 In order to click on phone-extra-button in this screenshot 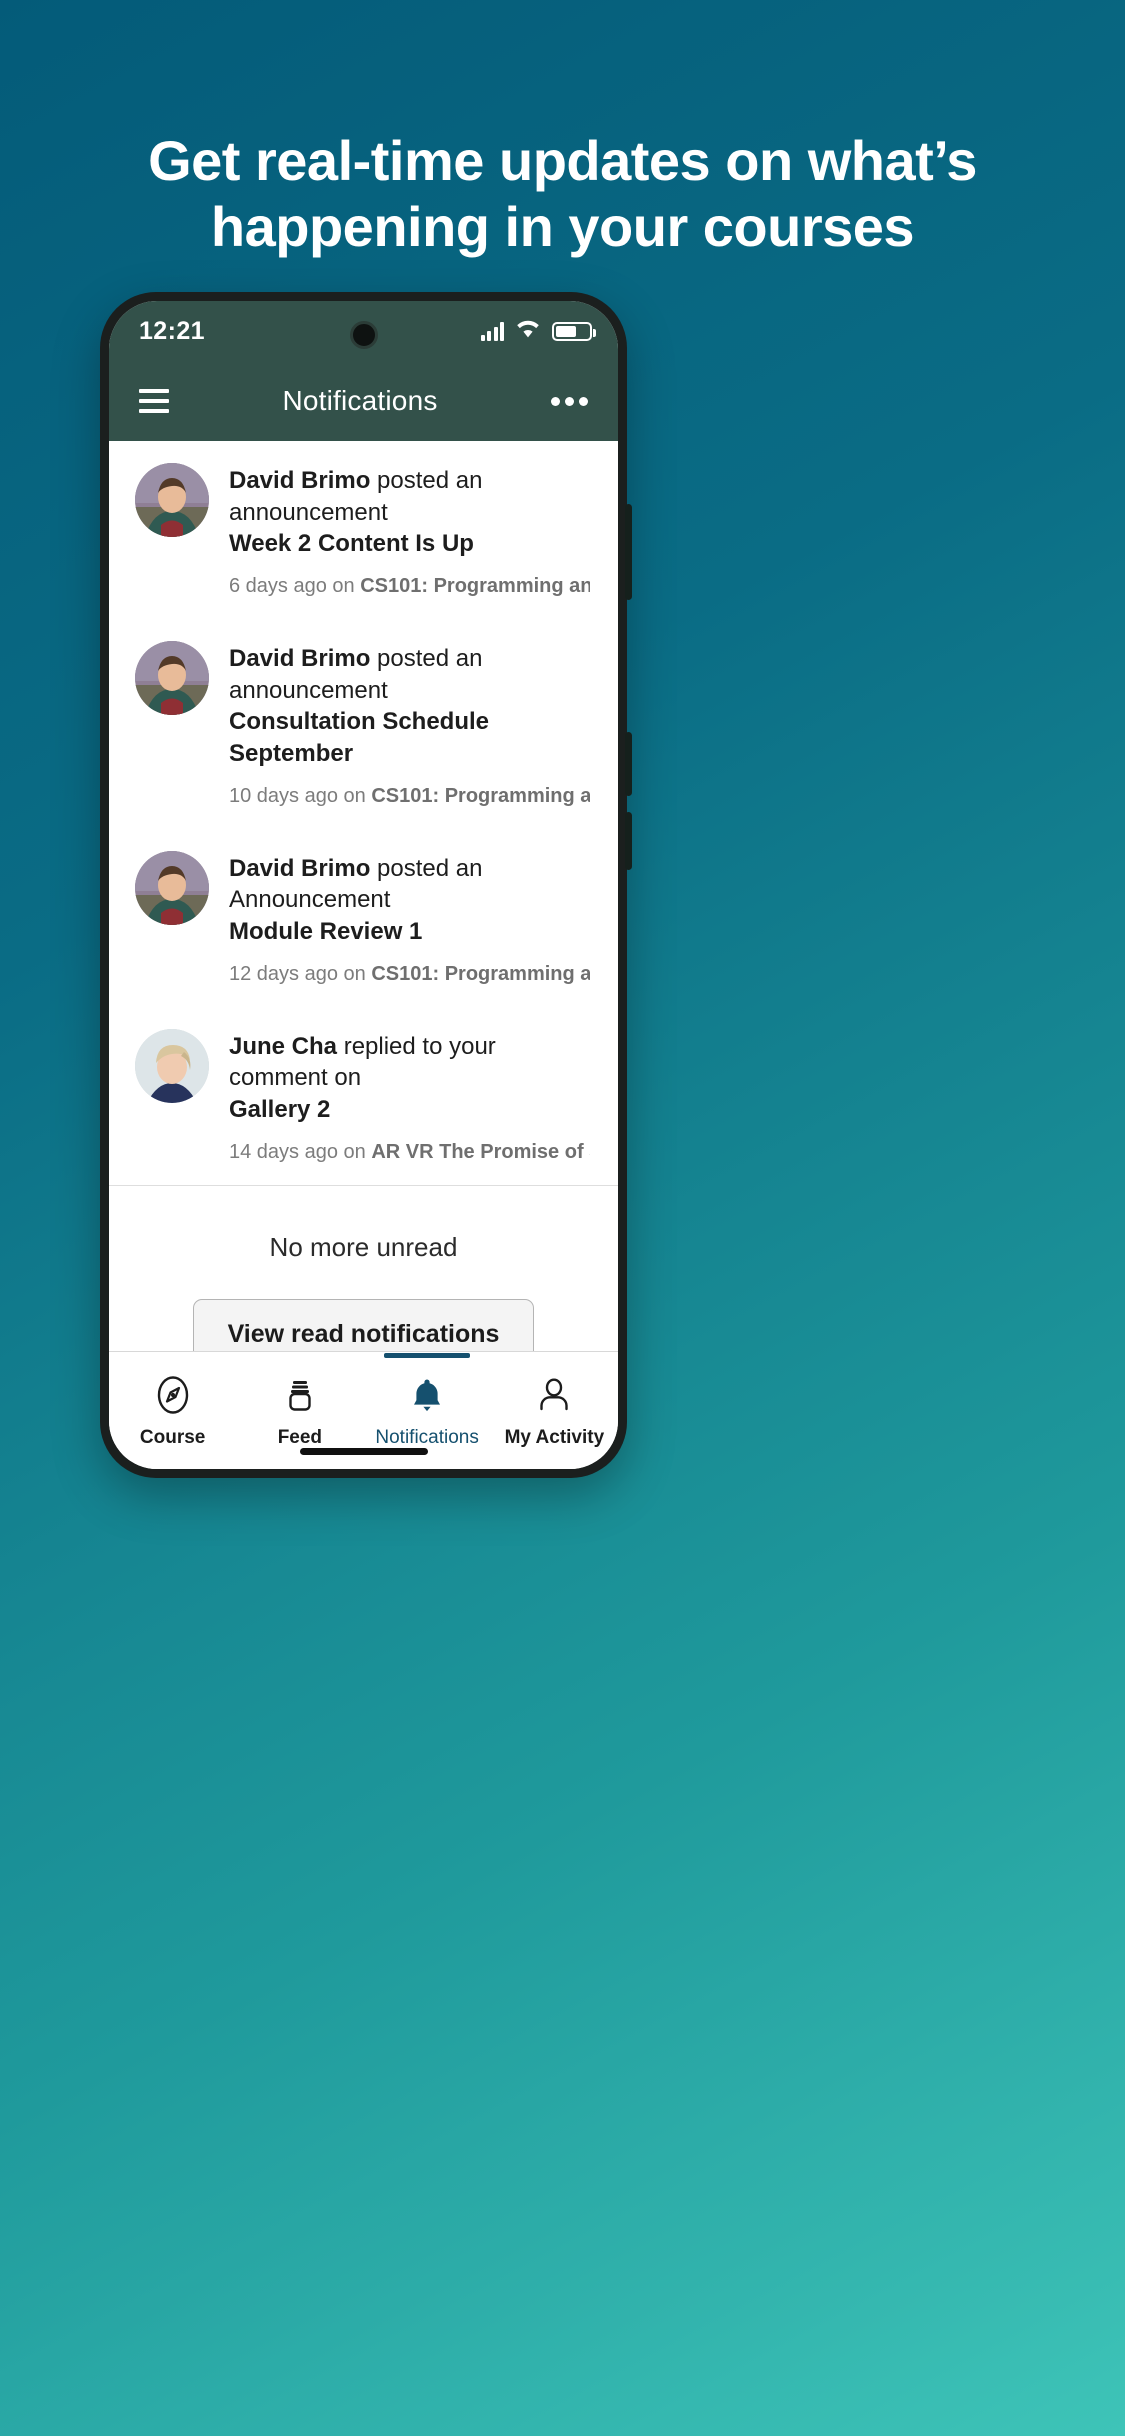, I will do `click(628, 841)`.